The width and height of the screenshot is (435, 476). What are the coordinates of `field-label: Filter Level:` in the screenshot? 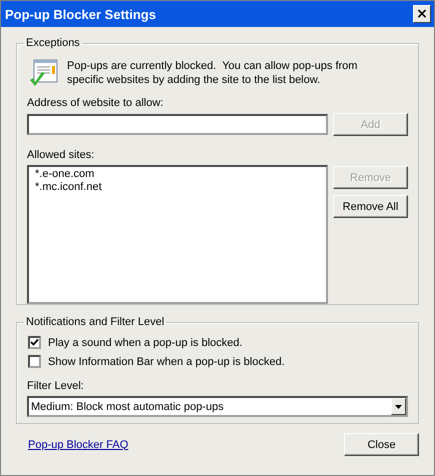 It's located at (56, 386).